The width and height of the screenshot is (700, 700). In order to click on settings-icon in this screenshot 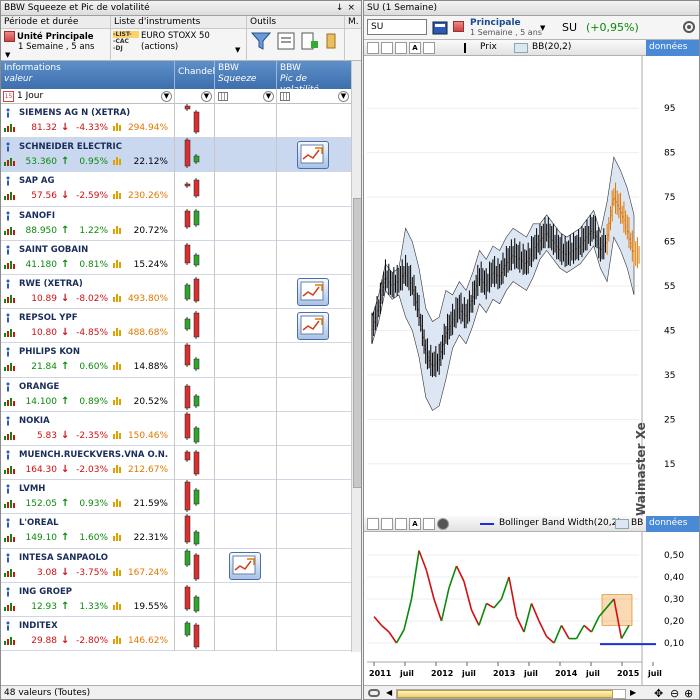, I will do `click(689, 27)`.